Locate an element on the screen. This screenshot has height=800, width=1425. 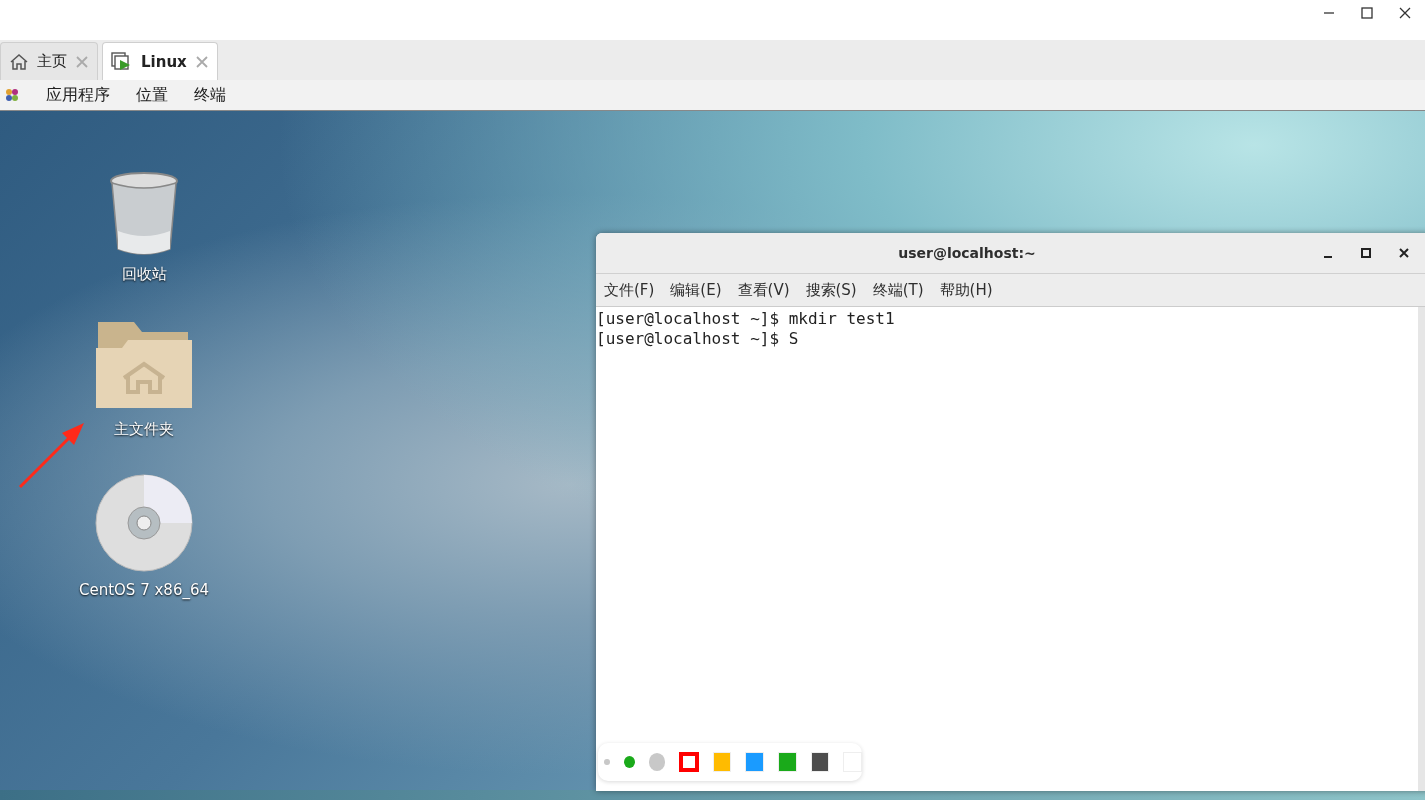
desktop-icon-label: 回收站 is located at coordinates (144, 274).